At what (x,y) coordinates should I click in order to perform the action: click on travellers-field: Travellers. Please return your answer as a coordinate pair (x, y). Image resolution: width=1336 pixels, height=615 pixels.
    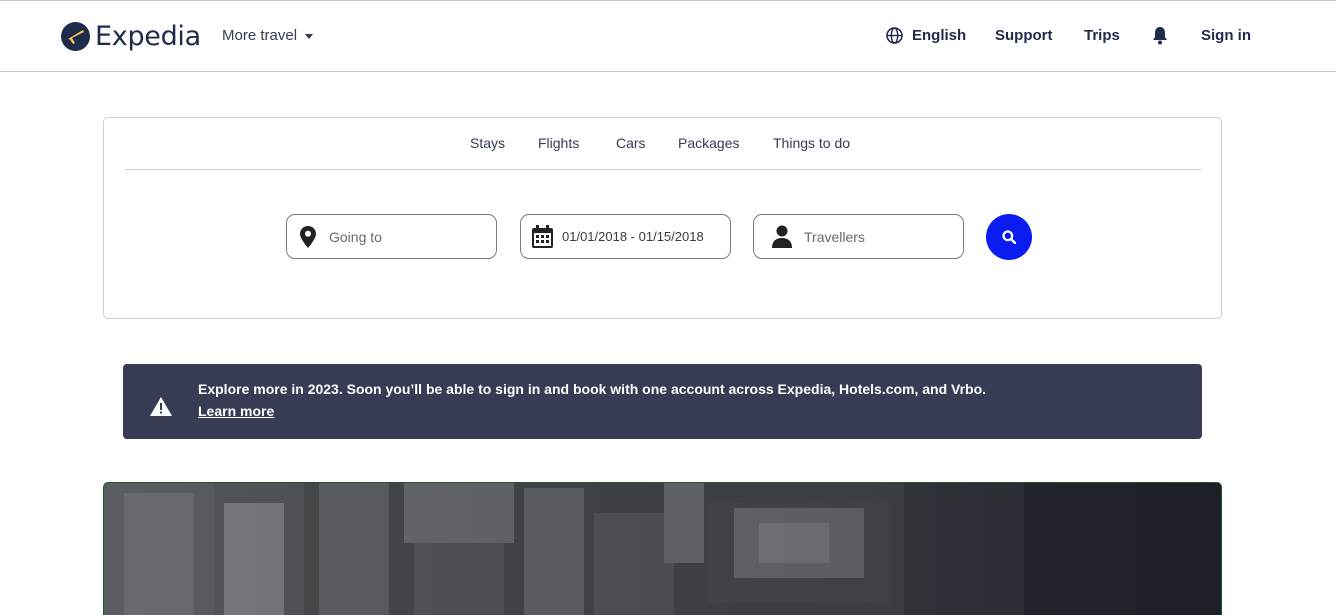
    Looking at the image, I should click on (858, 236).